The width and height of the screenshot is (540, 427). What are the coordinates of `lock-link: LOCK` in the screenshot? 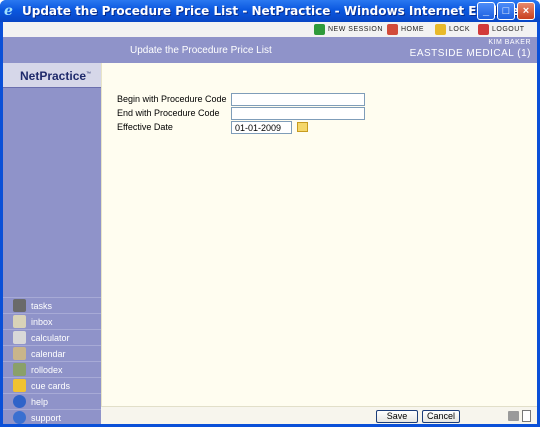 It's located at (452, 29).